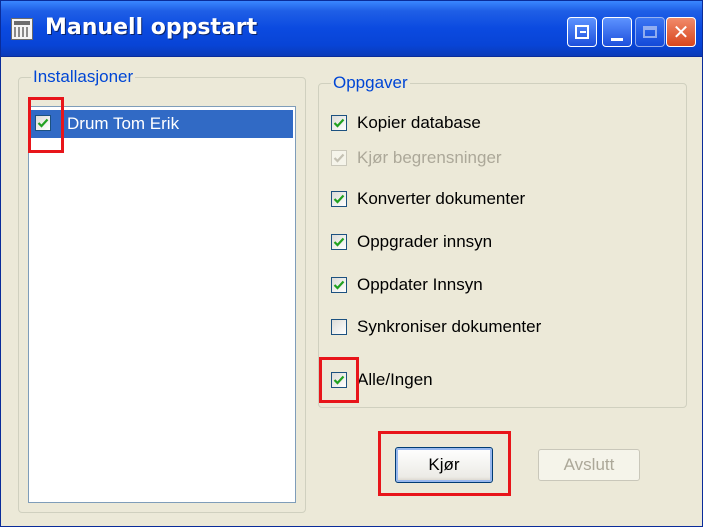 The width and height of the screenshot is (703, 527). I want to click on tasks-legend: Oppgaver, so click(370, 83).